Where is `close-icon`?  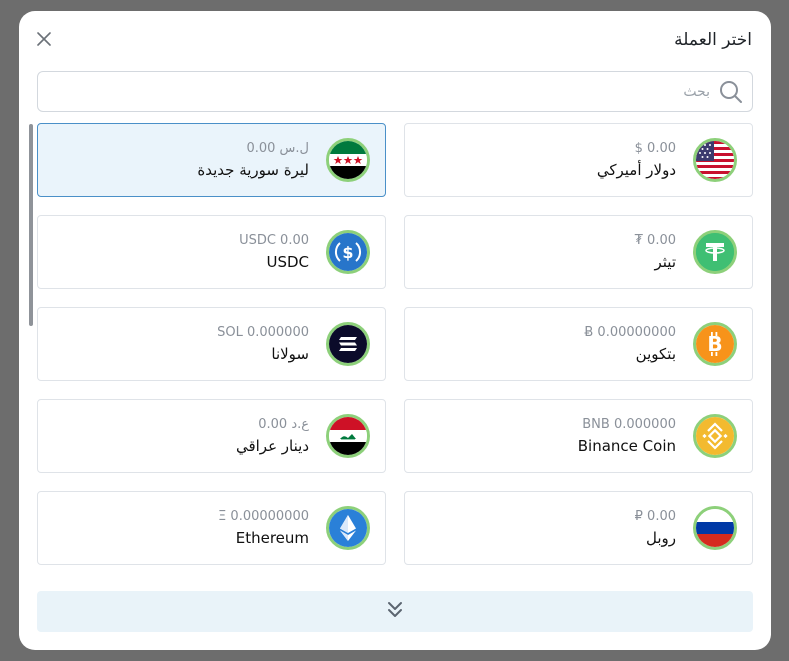 close-icon is located at coordinates (44, 40).